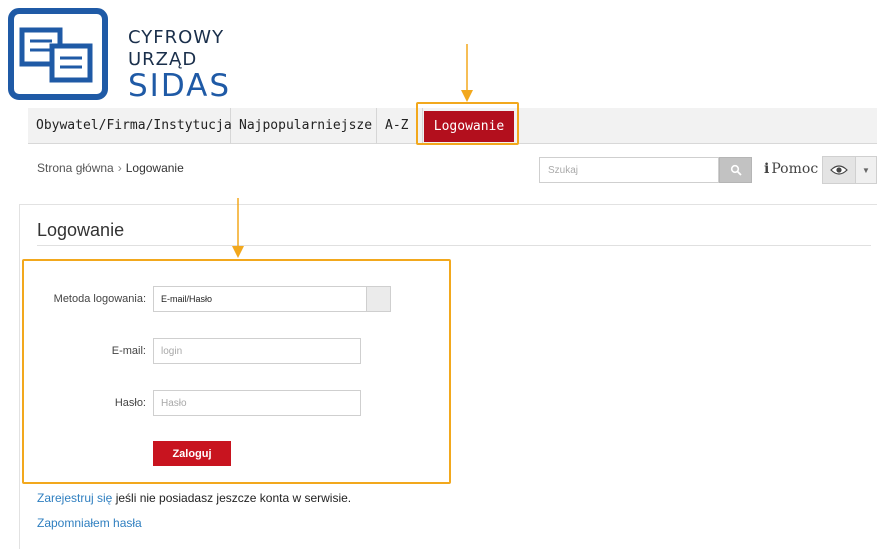 This screenshot has width=877, height=549. I want to click on help-label: Pomoc, so click(795, 169).